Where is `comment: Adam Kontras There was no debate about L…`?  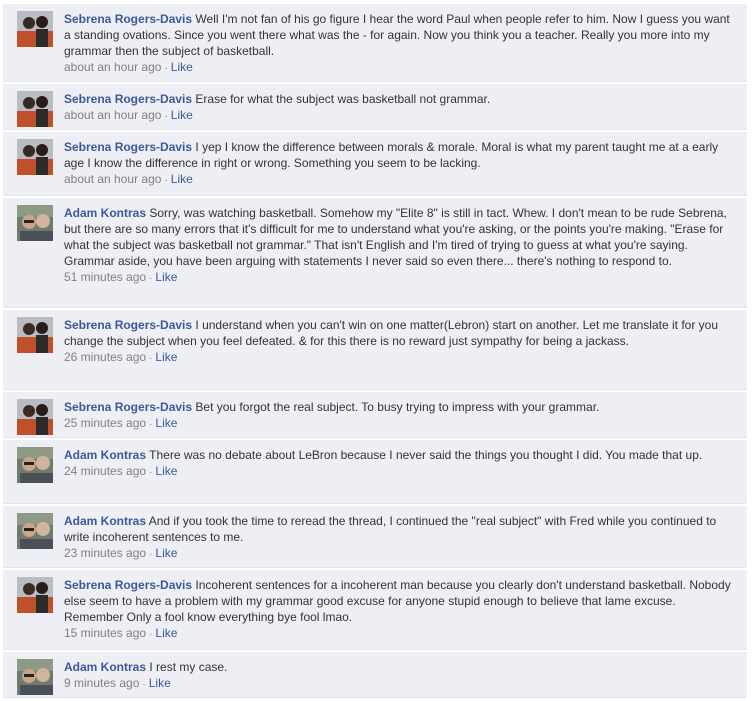 comment: Adam Kontras There was no debate about L… is located at coordinates (375, 472).